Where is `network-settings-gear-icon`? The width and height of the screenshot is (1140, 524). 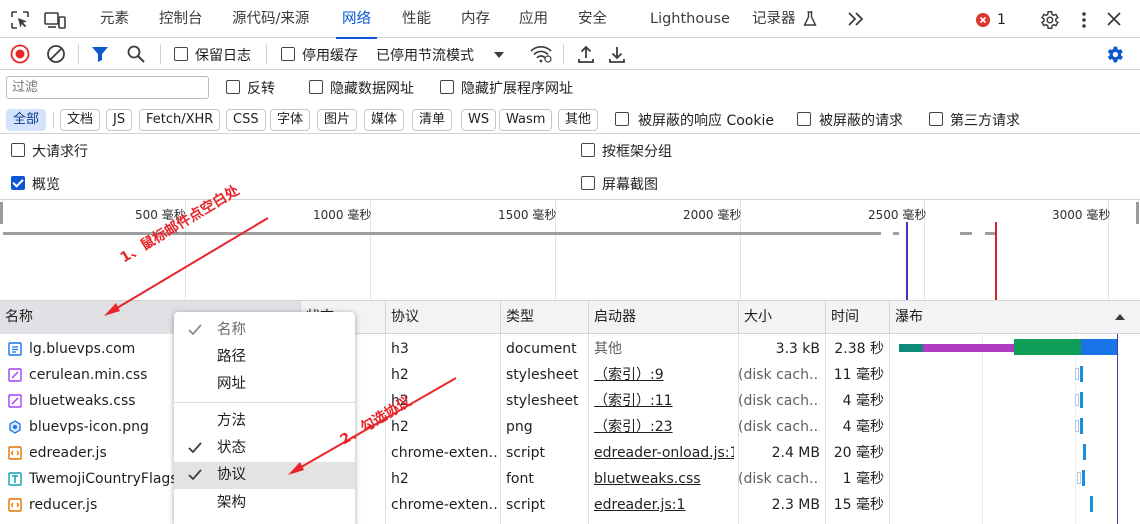 network-settings-gear-icon is located at coordinates (1114, 54).